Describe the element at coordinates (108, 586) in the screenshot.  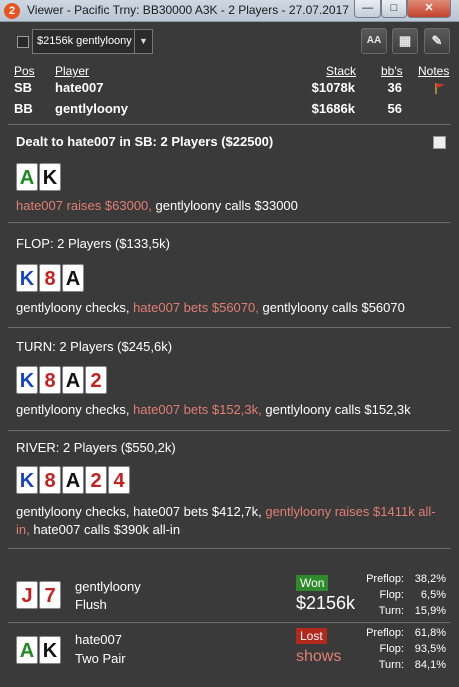
I see `result-player-name: gentlyloony` at that location.